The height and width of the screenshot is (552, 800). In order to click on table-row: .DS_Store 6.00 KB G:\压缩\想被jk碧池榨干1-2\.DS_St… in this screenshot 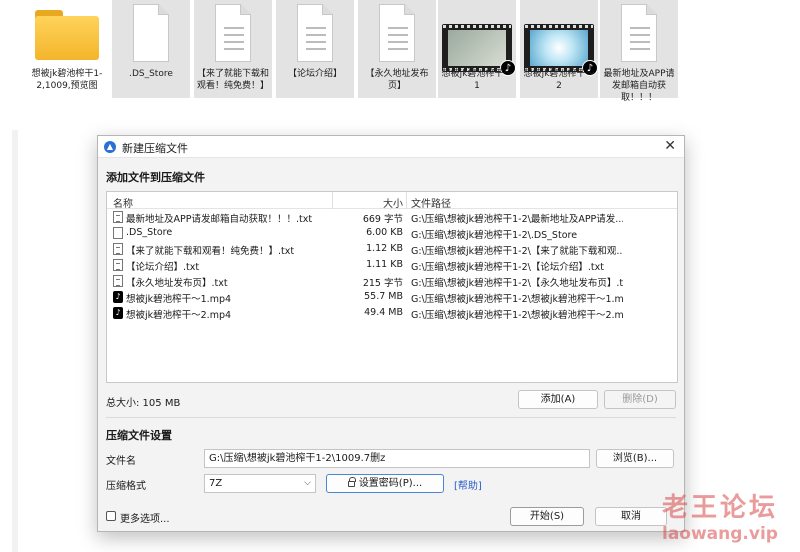, I will do `click(392, 233)`.